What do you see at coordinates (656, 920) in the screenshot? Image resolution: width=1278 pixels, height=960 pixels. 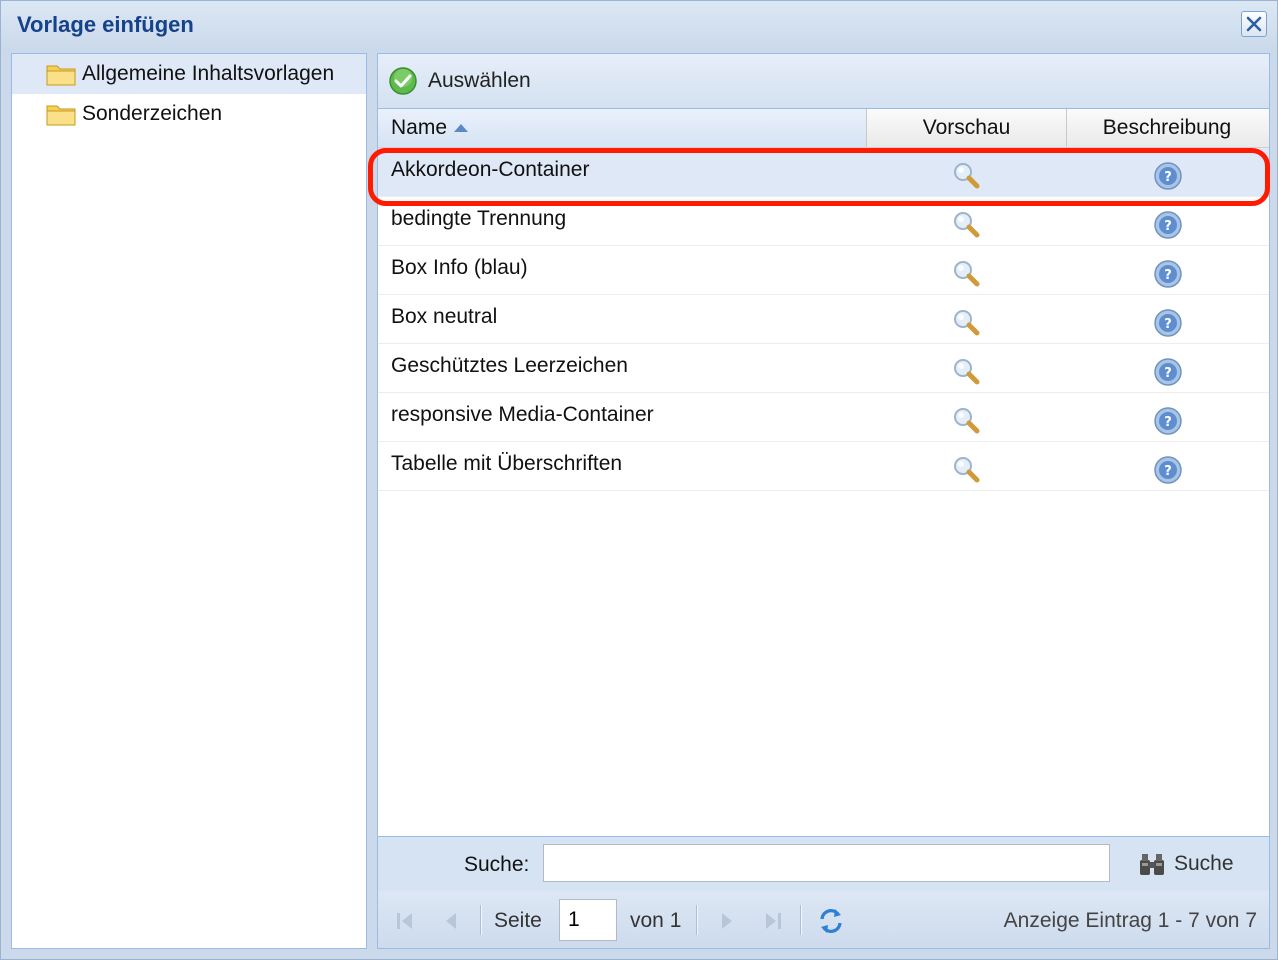 I see `page-count-label: von 1` at bounding box center [656, 920].